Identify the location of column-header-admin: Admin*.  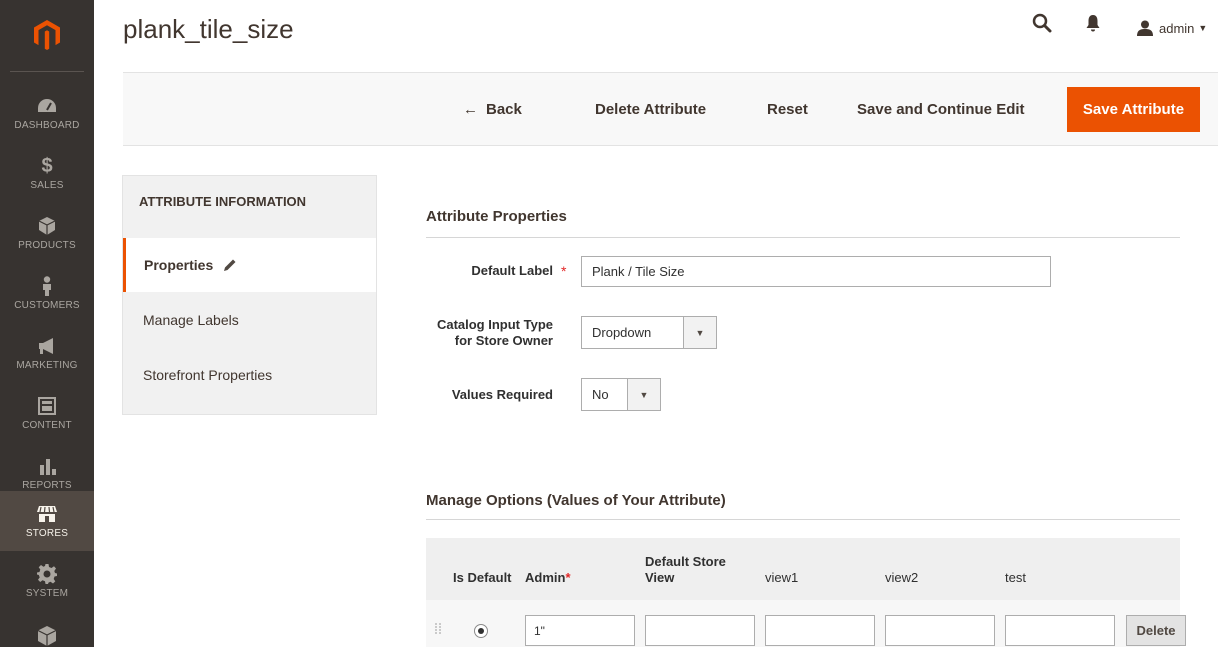
(548, 578).